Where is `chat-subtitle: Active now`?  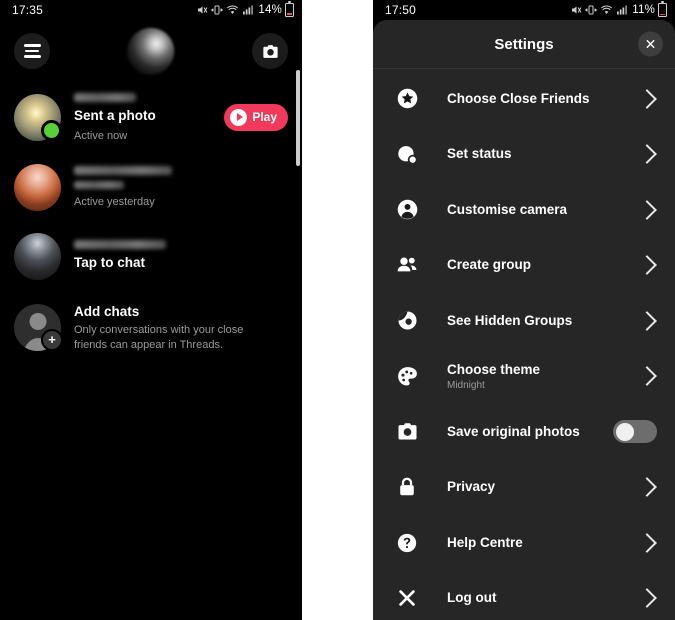
chat-subtitle: Active now is located at coordinates (101, 135).